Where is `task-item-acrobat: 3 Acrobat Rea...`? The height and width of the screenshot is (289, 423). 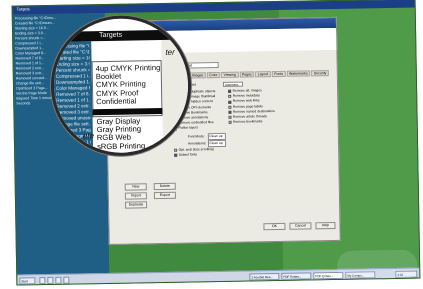
task-item-acrobat: 3 Acrobat Rea... is located at coordinates (264, 276).